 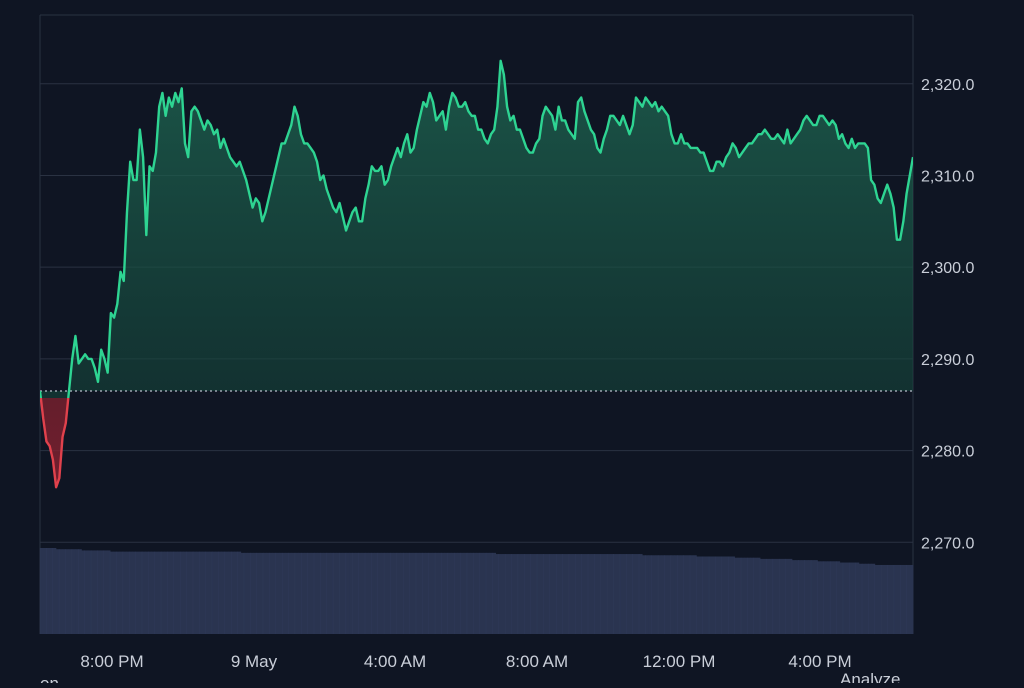 I want to click on x-tick-label: 12:00 PM, so click(x=679, y=661).